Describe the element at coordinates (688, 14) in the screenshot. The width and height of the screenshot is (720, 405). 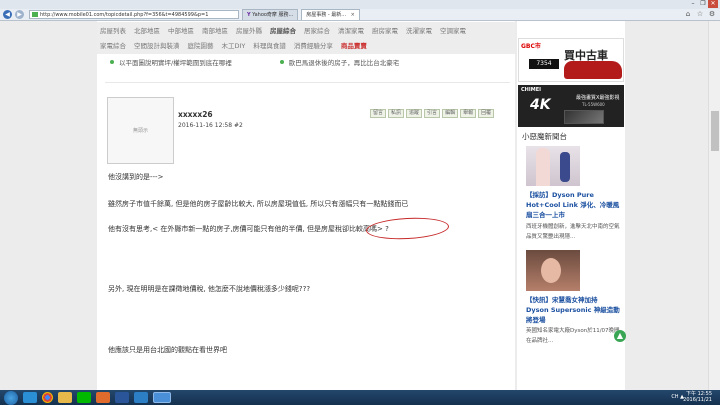
I see `home-icon: ⌂` at that location.